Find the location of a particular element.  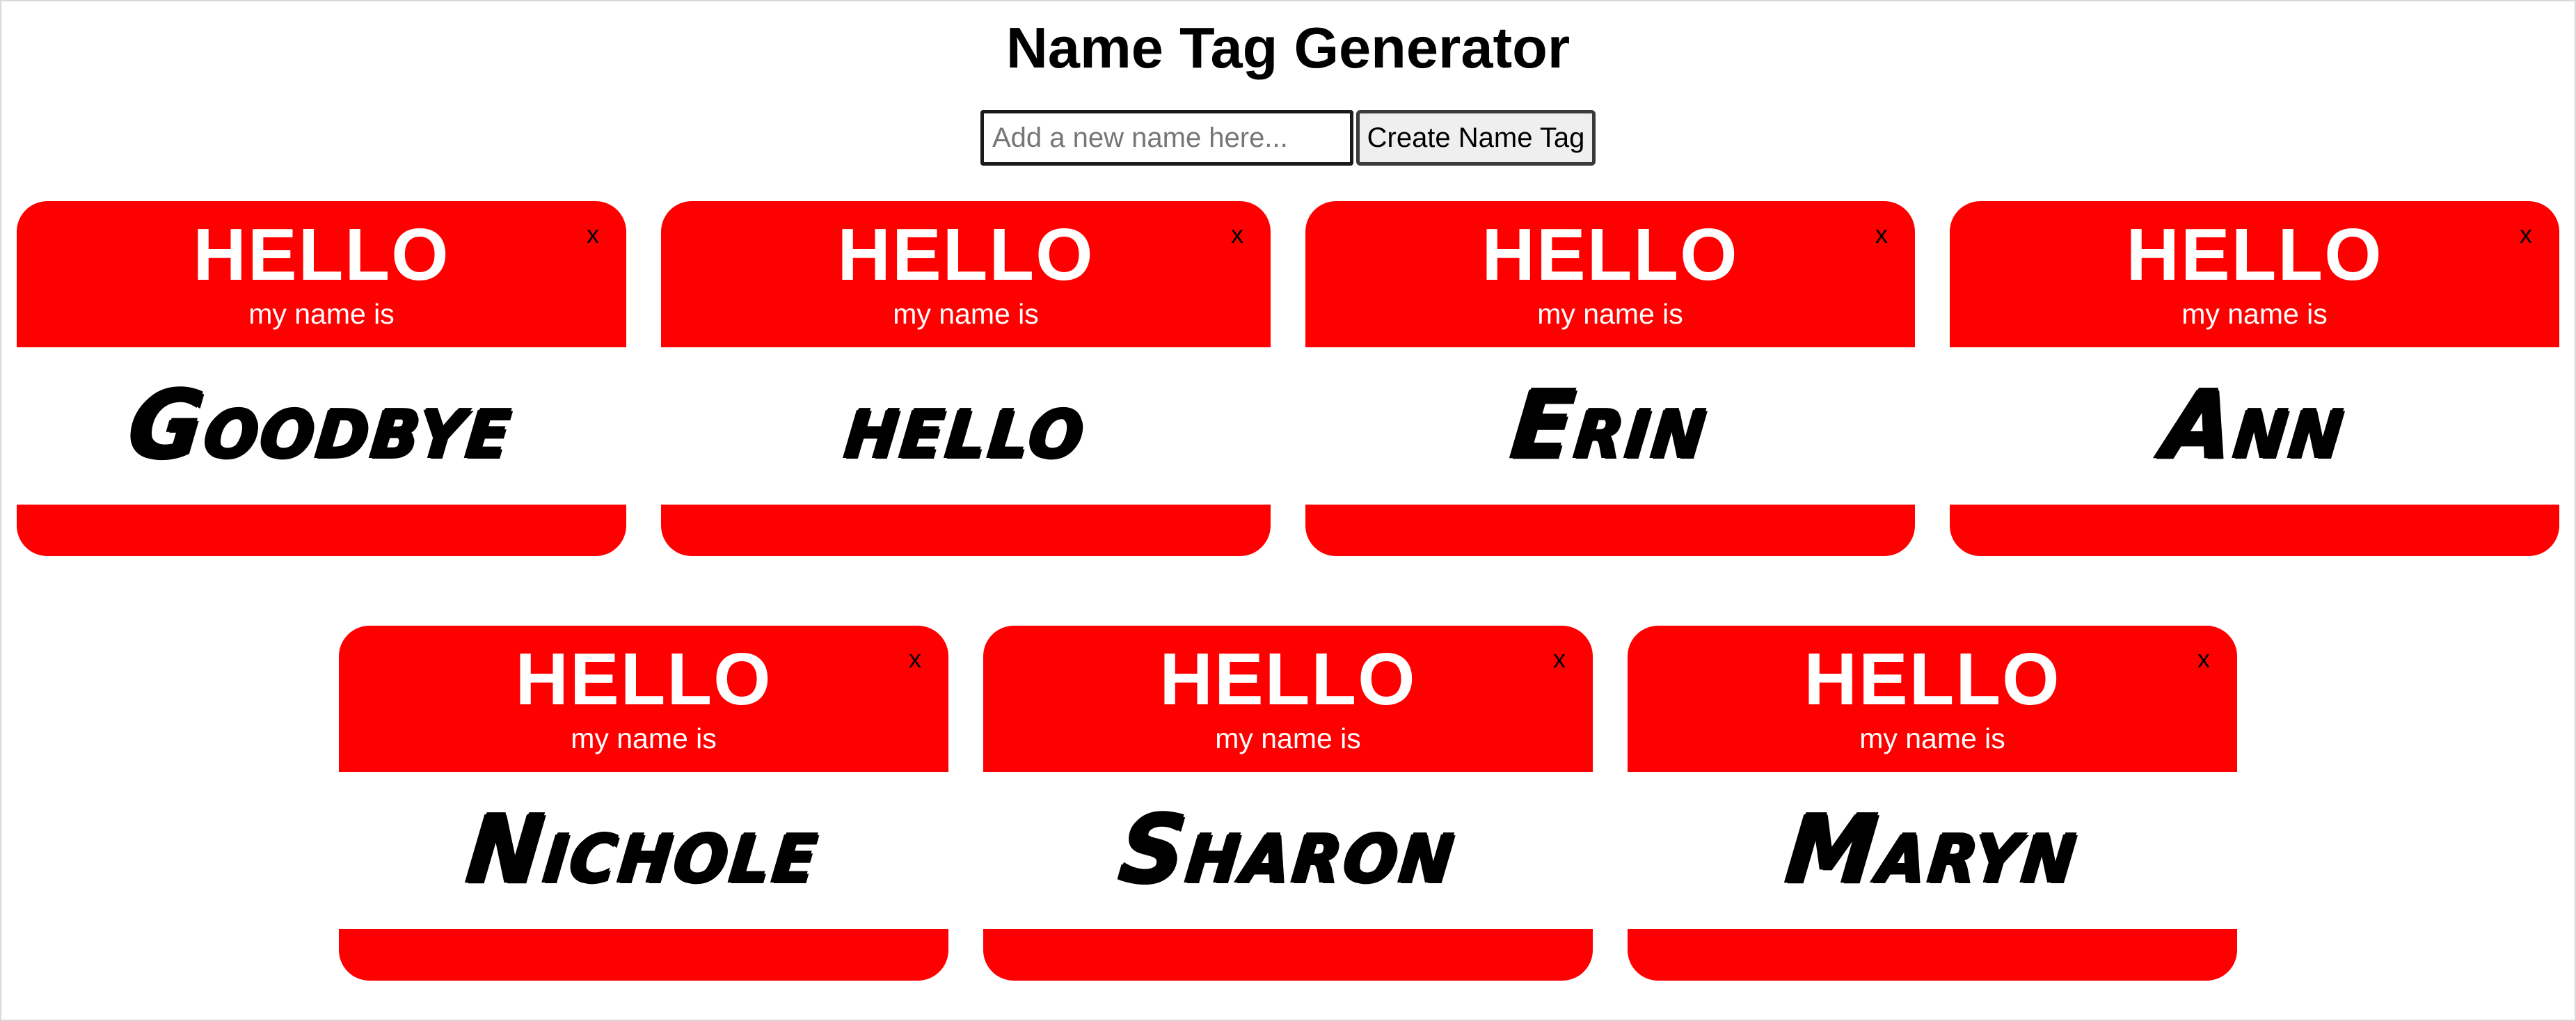

tag-name: Goodbye is located at coordinates (321, 425).